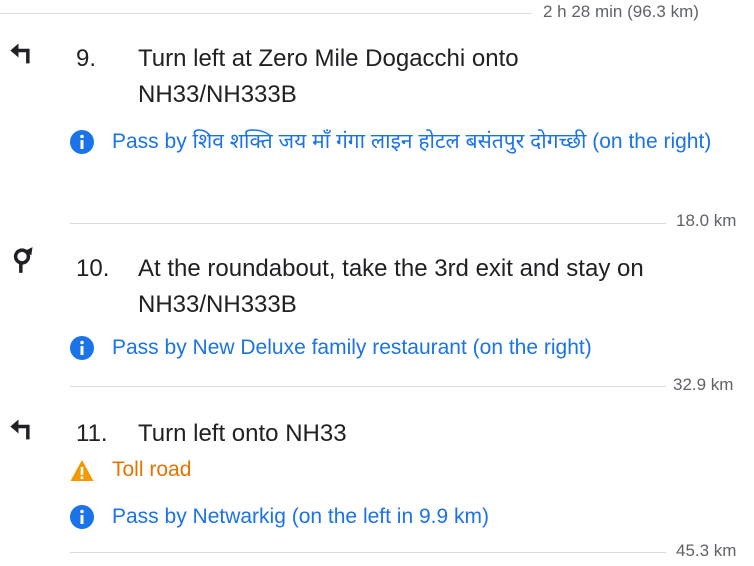 The height and width of the screenshot is (566, 754). What do you see at coordinates (706, 550) in the screenshot?
I see `step-distance: 45.3 km` at bounding box center [706, 550].